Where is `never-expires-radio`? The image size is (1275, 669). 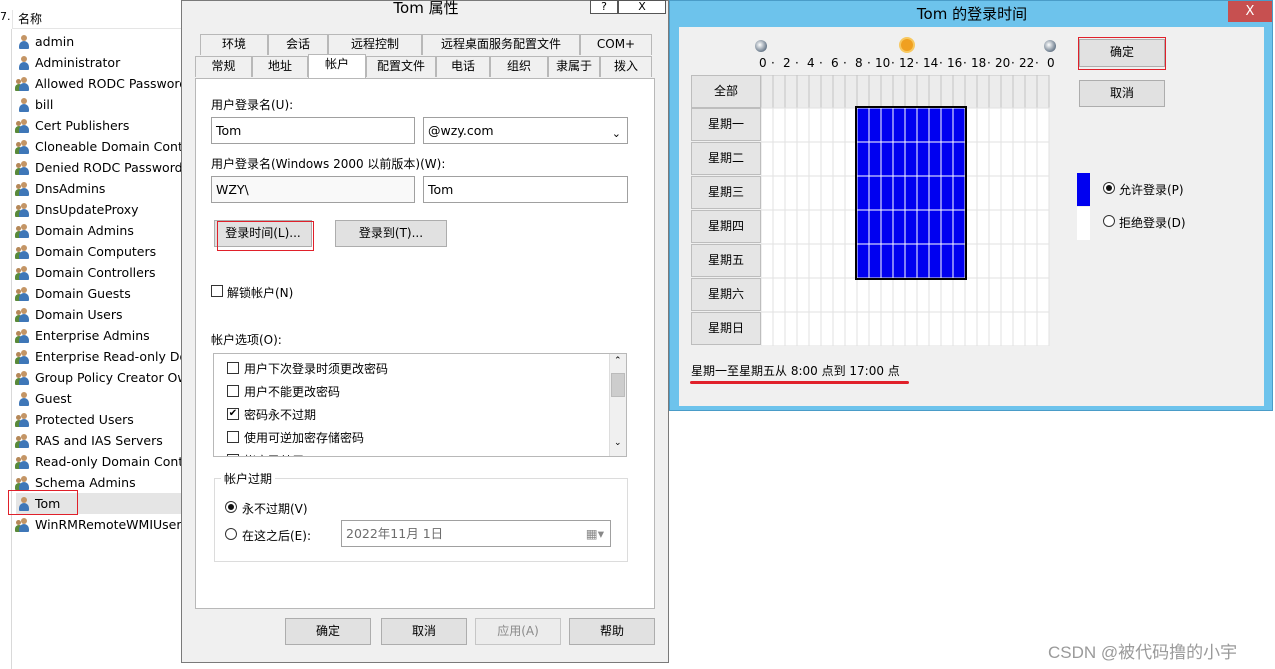 never-expires-radio is located at coordinates (231, 507).